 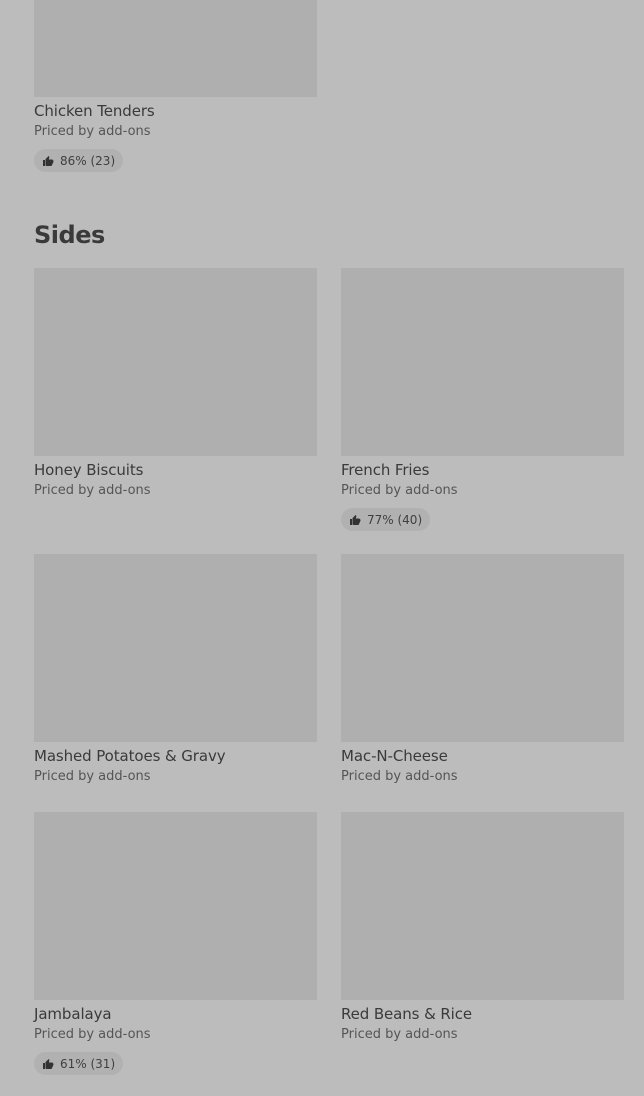 I want to click on item-name: Mashed Potatoes & Gravy, so click(x=130, y=756).